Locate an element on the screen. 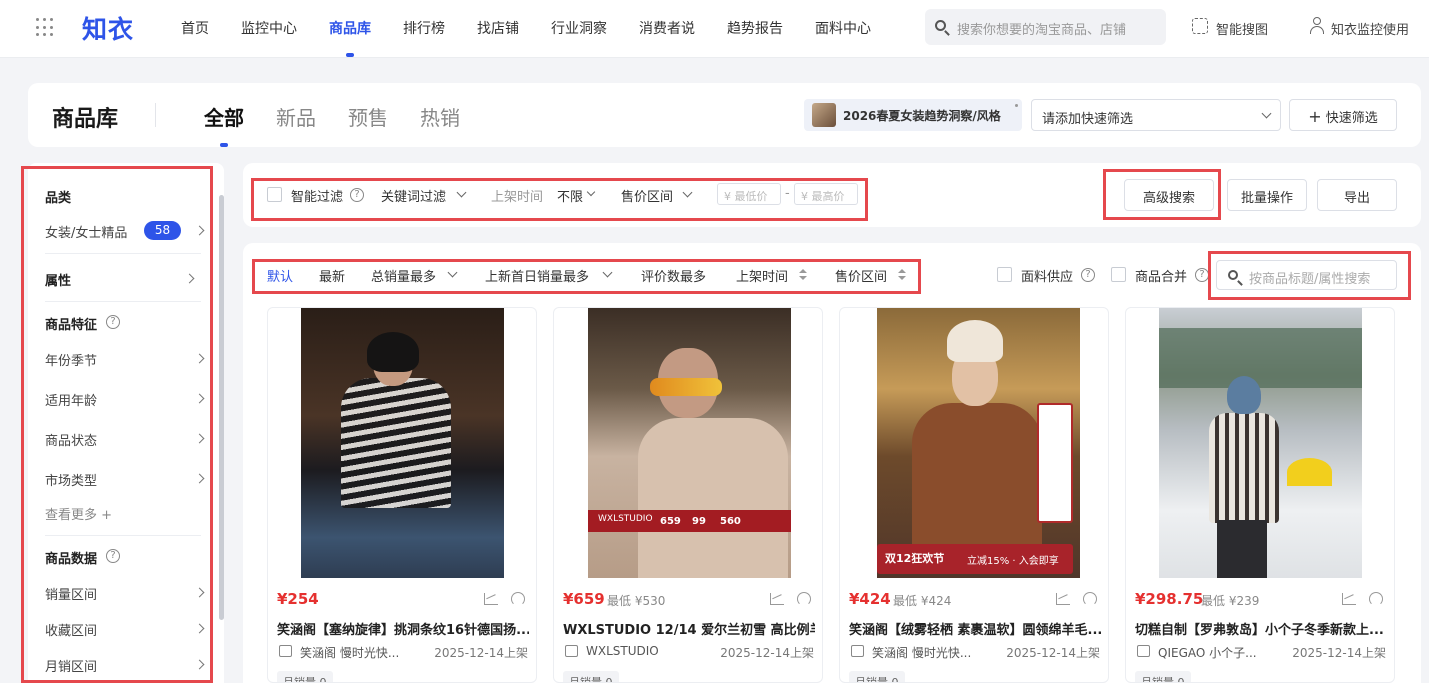 This screenshot has width=1429, height=683. search-icon is located at coordinates (1233, 275).